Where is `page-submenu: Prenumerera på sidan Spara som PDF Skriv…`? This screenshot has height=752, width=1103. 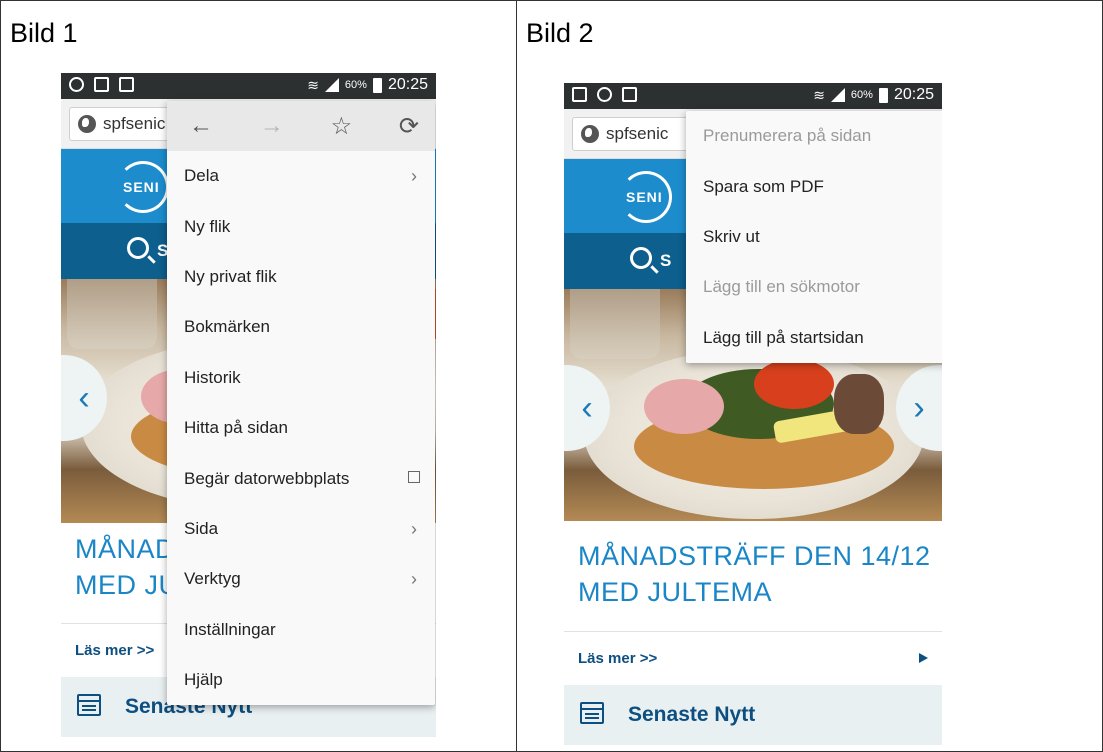 page-submenu: Prenumerera på sidan Spara som PDF Skriv… is located at coordinates (814, 237).